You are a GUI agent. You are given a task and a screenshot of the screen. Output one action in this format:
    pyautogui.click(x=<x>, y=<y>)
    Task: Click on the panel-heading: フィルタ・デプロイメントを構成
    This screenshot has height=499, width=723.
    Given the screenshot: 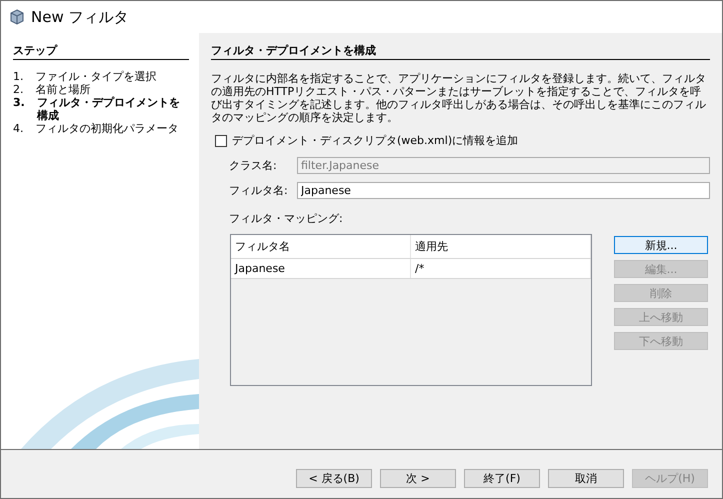 What is the action you would take?
    pyautogui.click(x=460, y=51)
    